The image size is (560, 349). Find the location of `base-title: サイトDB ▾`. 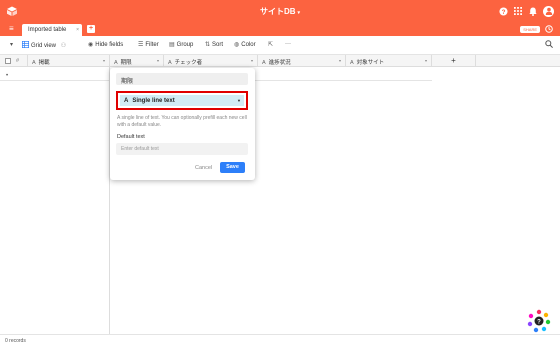

base-title: サイトDB ▾ is located at coordinates (280, 11).